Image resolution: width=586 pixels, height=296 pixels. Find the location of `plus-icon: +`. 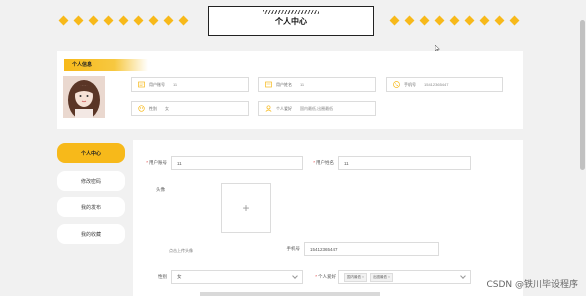

plus-icon: + is located at coordinates (246, 208).